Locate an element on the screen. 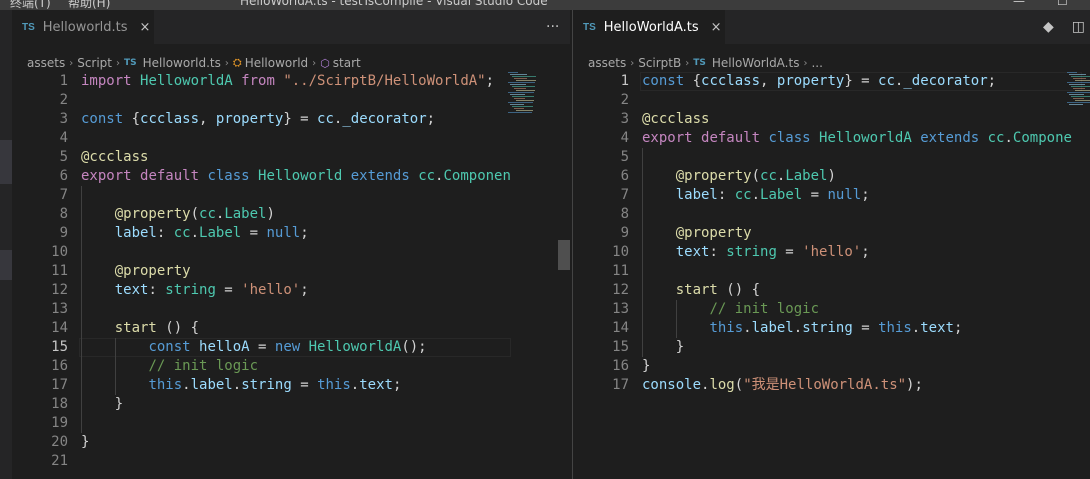 The height and width of the screenshot is (479, 1090). code-line: 11 is located at coordinates (831, 271).